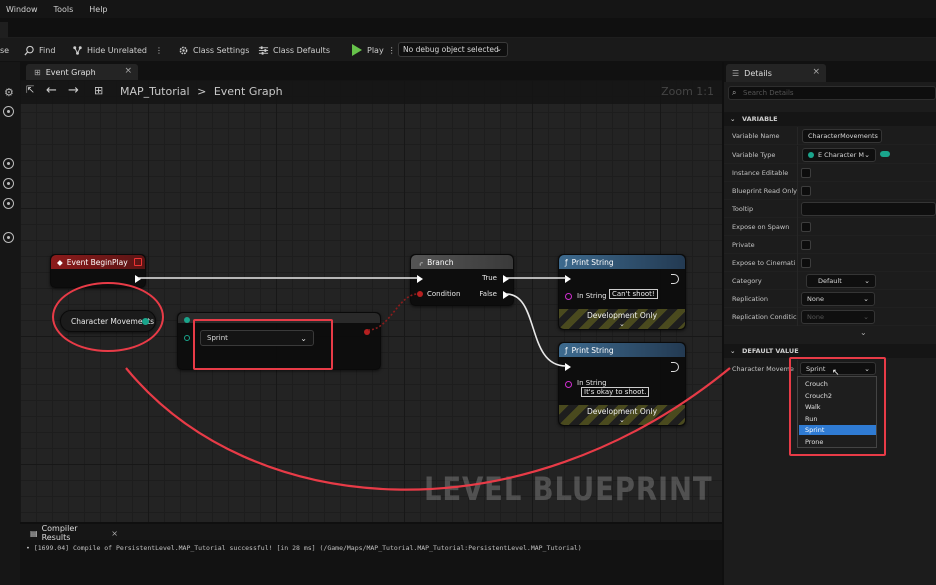 The image size is (936, 585). Describe the element at coordinates (367, 332) in the screenshot. I see `bool-out-pin` at that location.